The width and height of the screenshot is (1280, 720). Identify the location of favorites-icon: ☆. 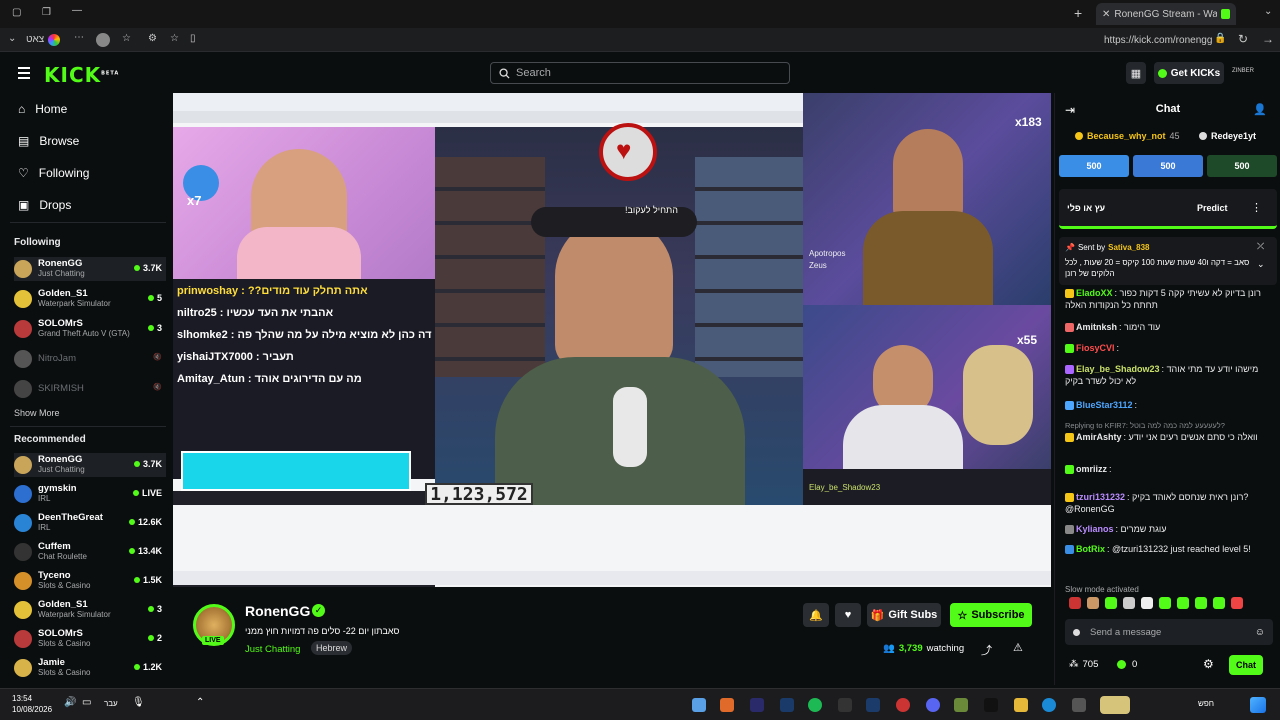
(126, 38).